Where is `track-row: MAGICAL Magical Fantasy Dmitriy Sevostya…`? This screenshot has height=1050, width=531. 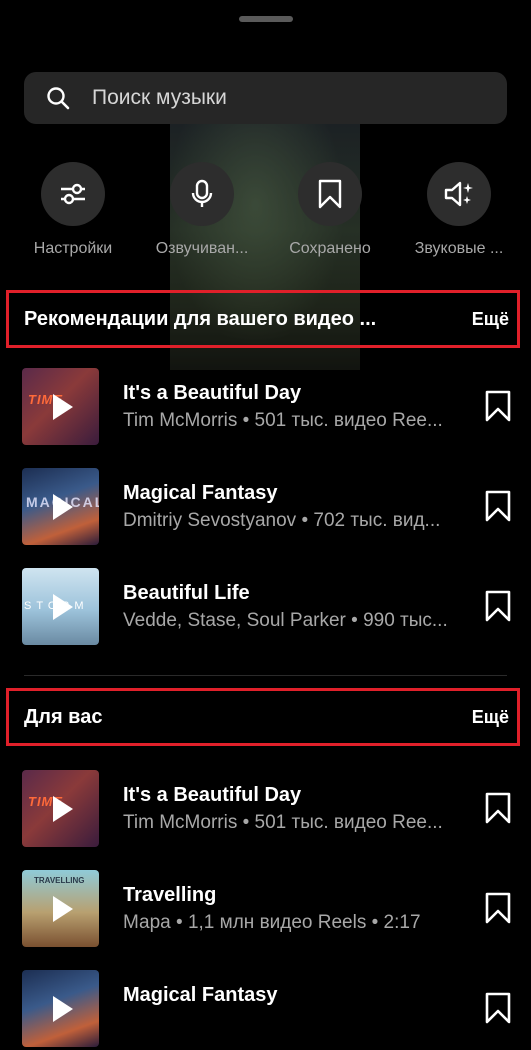
track-row: MAGICAL Magical Fantasy Dmitriy Sevostya… is located at coordinates (265, 508).